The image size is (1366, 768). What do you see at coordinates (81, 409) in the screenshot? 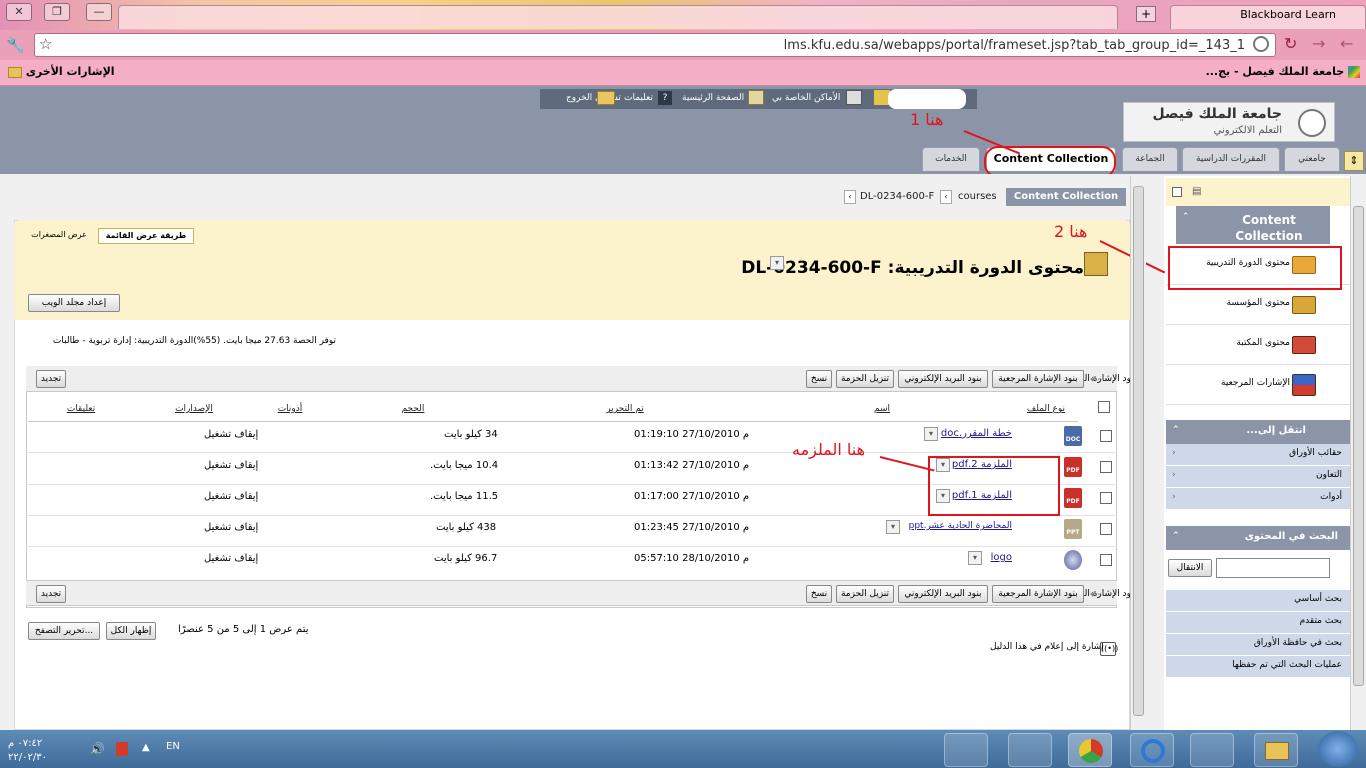
I see `col-comments: تعليقات` at bounding box center [81, 409].